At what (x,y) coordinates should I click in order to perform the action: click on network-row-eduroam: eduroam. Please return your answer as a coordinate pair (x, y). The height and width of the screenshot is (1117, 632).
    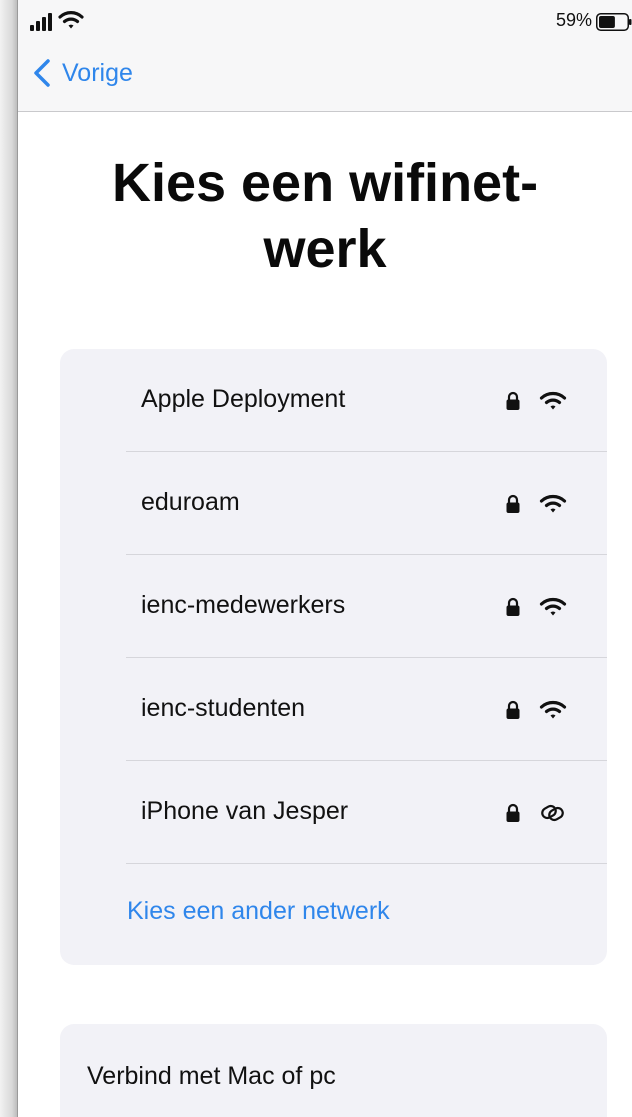
    Looking at the image, I should click on (366, 503).